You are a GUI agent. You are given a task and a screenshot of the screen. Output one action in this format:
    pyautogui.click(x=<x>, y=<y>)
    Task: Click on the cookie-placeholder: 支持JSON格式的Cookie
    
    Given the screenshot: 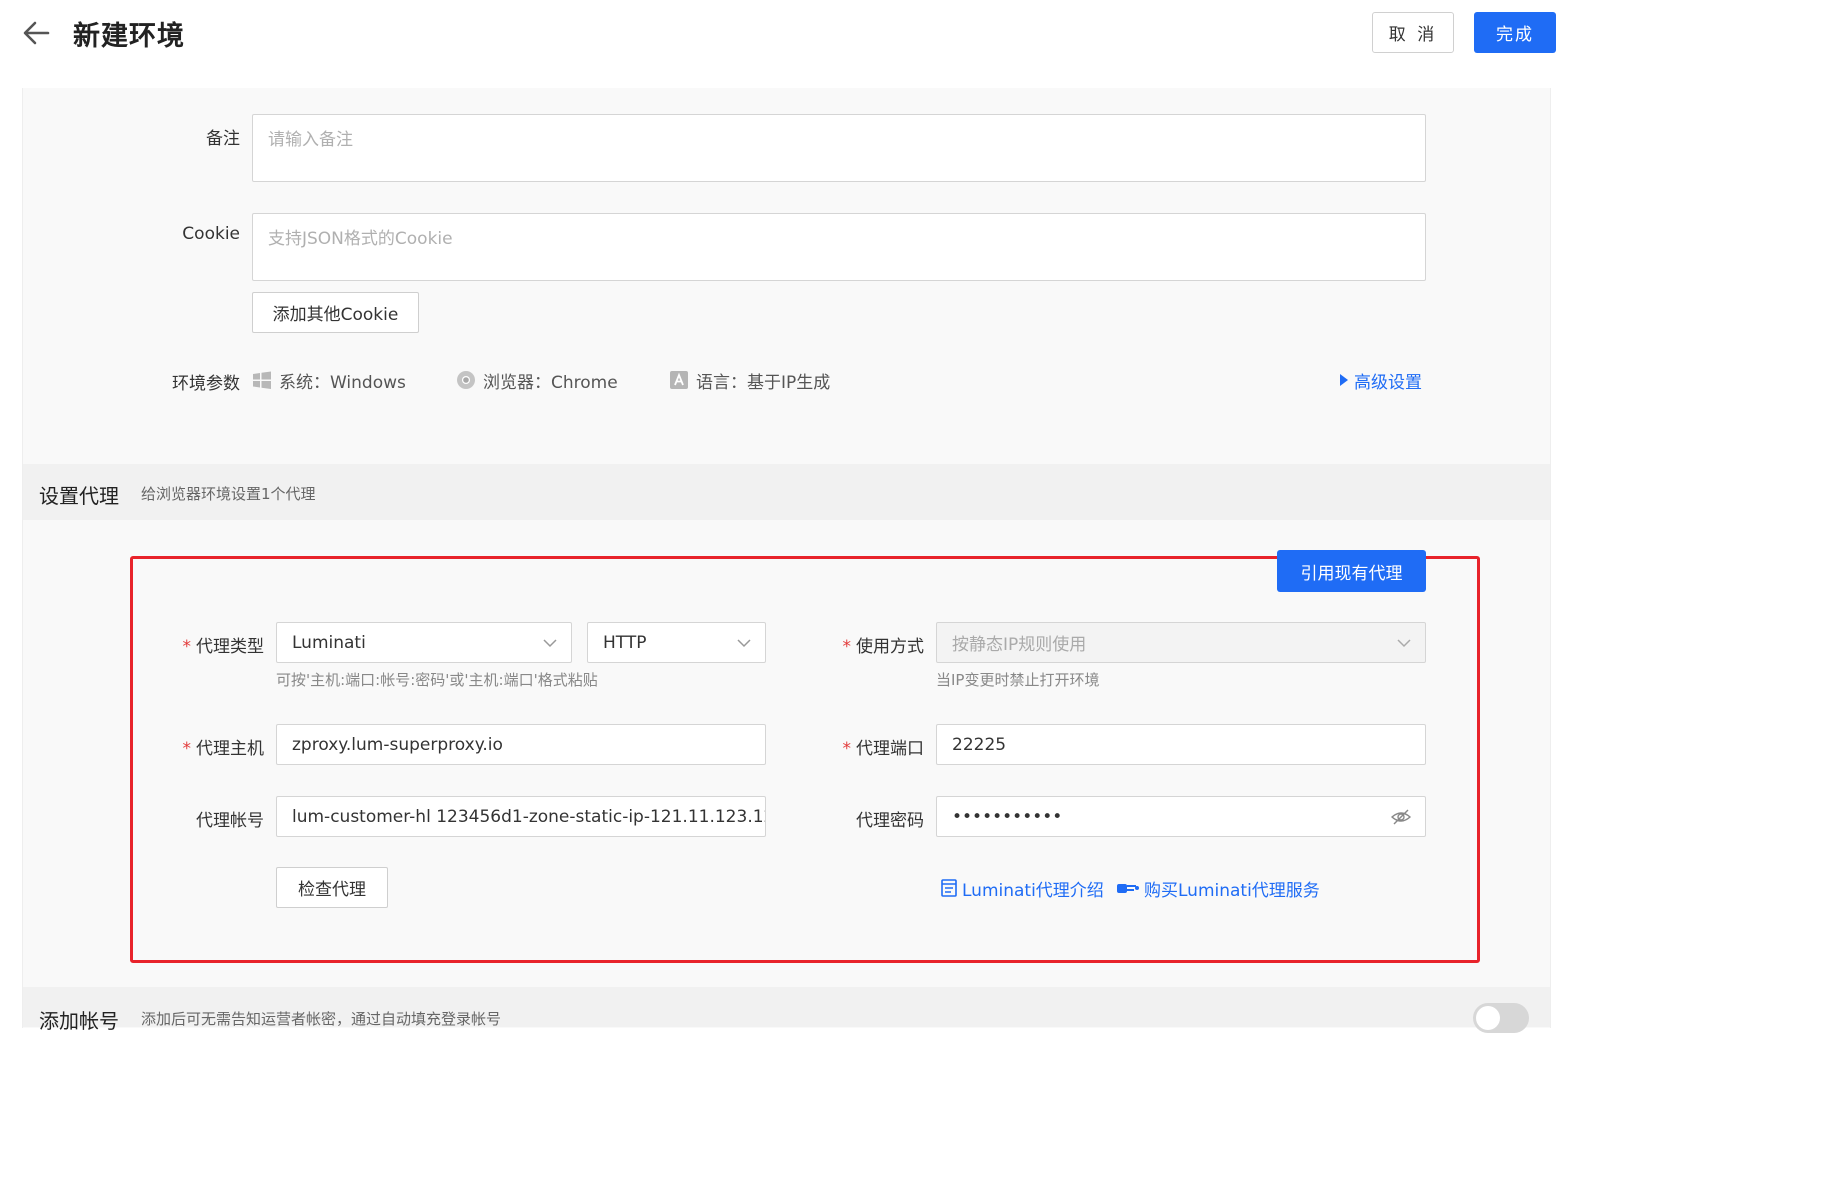 What is the action you would take?
    pyautogui.click(x=360, y=239)
    